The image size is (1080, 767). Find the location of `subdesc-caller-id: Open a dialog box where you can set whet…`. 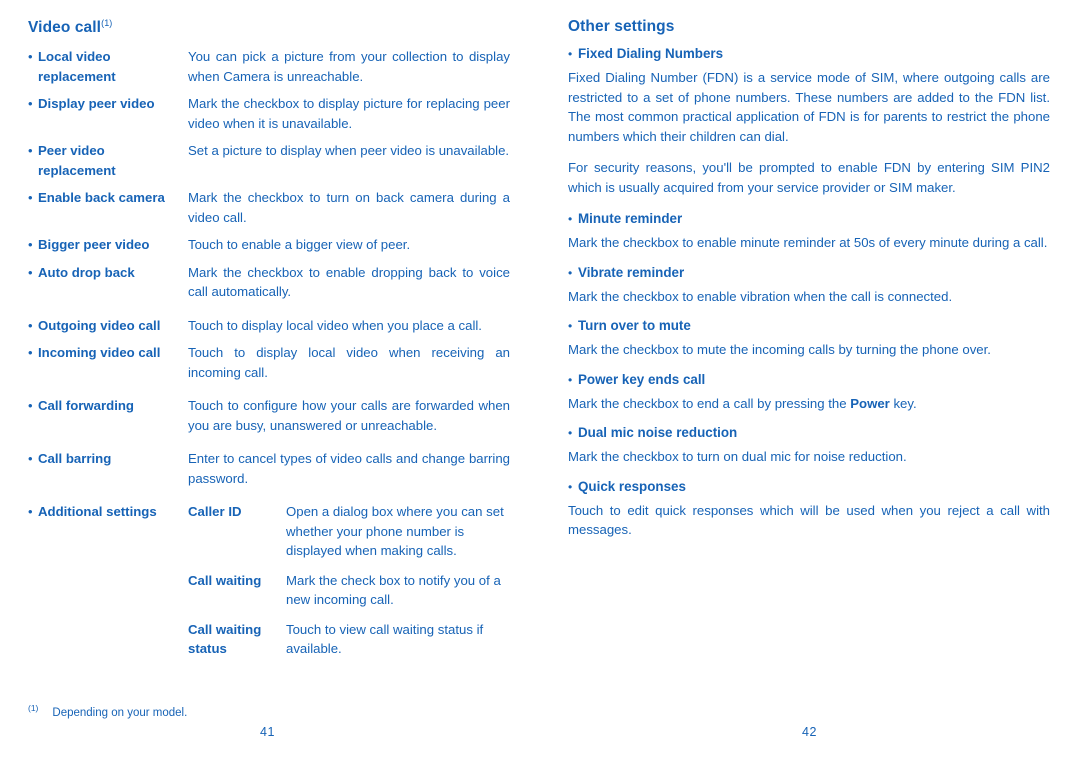

subdesc-caller-id: Open a dialog box where you can set whet… is located at coordinates (395, 531).